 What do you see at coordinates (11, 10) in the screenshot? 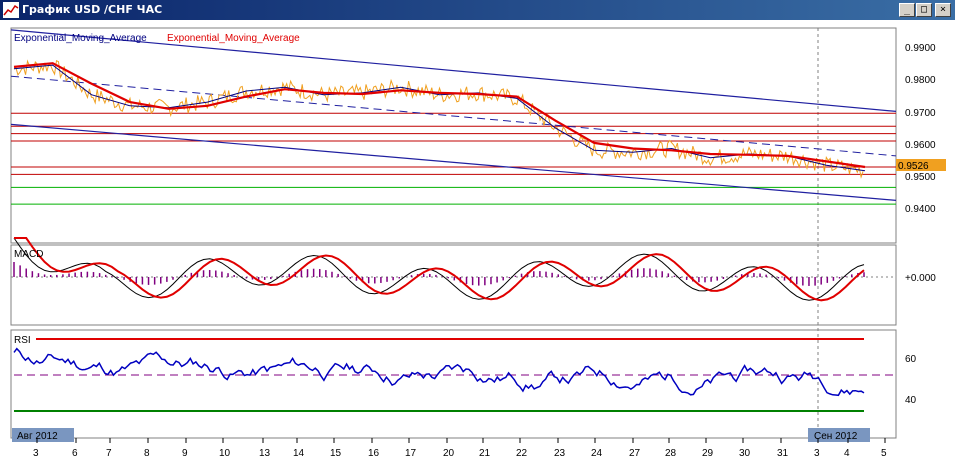
I see `chart-app-icon` at bounding box center [11, 10].